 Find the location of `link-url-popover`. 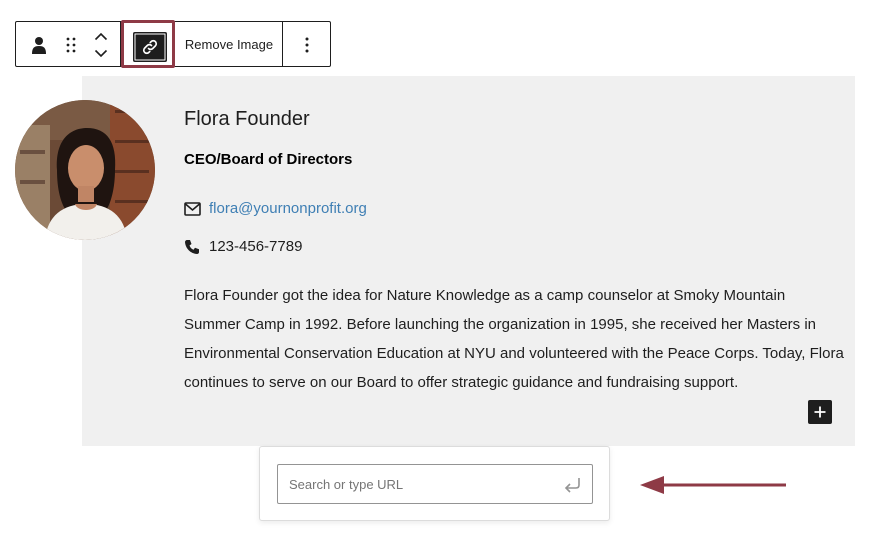

link-url-popover is located at coordinates (434, 483).